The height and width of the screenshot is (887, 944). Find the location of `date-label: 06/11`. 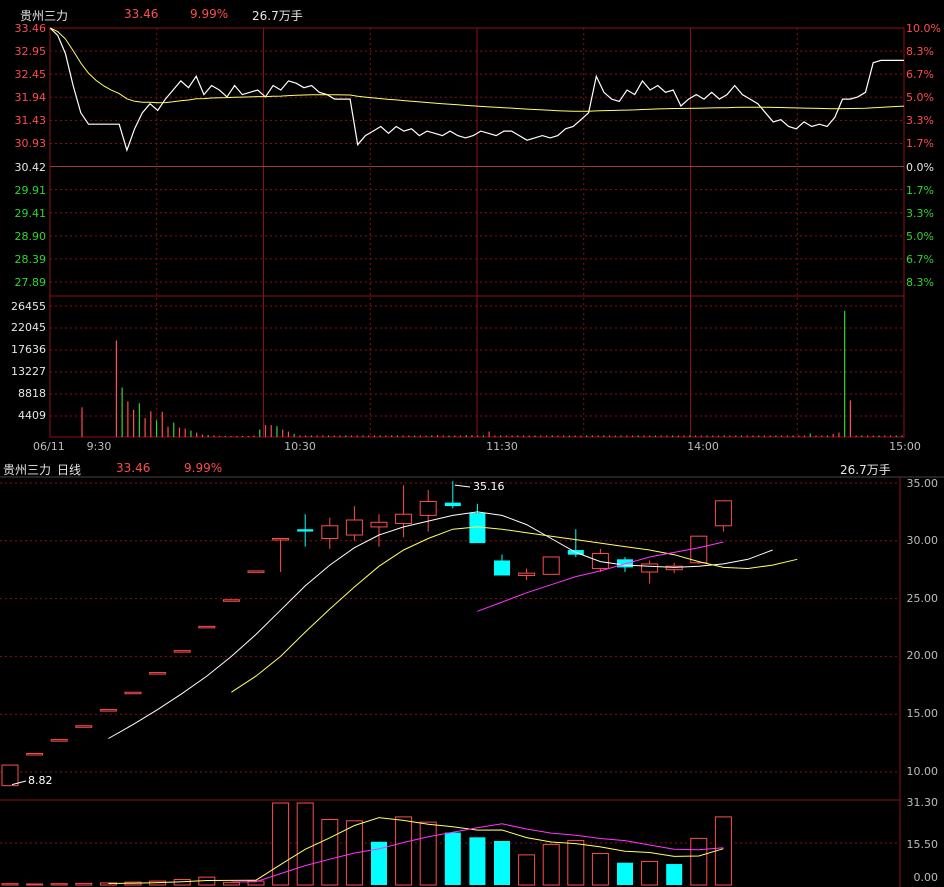

date-label: 06/11 is located at coordinates (49, 446).